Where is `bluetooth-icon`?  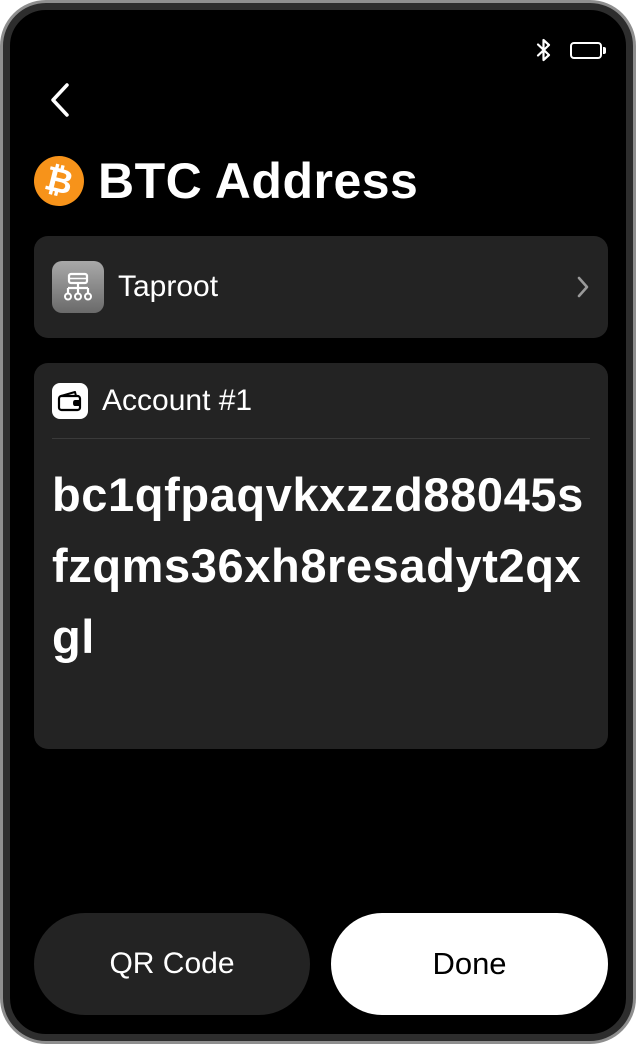 bluetooth-icon is located at coordinates (544, 50).